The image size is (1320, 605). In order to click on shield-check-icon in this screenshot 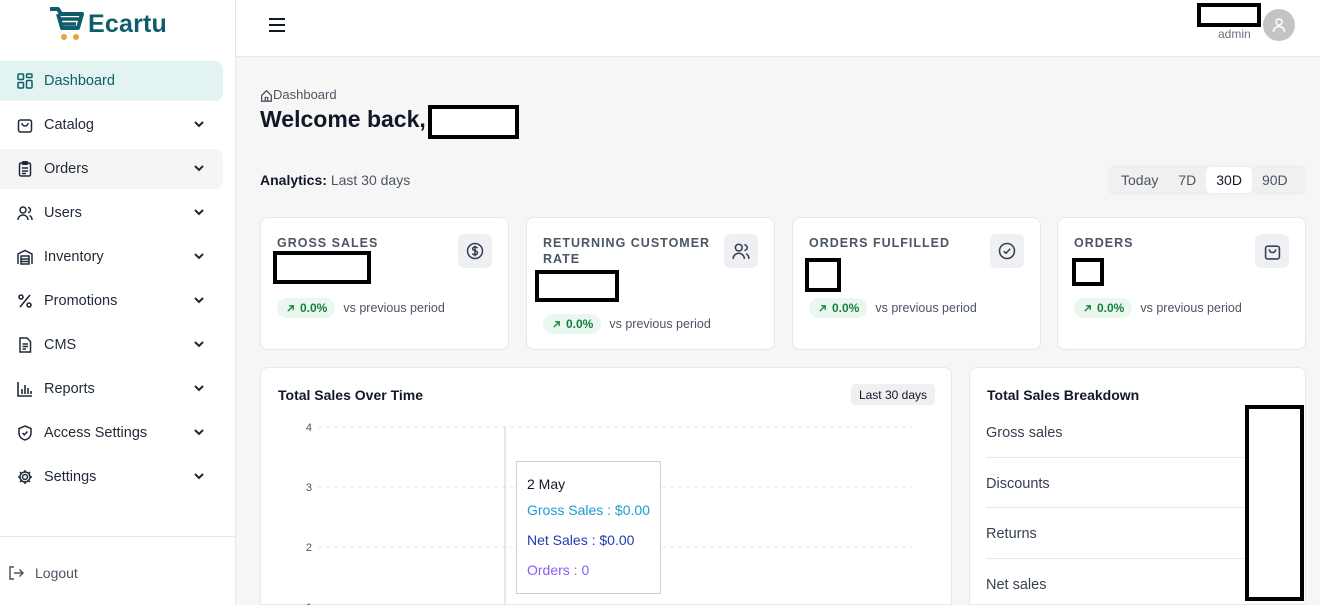, I will do `click(25, 433)`.